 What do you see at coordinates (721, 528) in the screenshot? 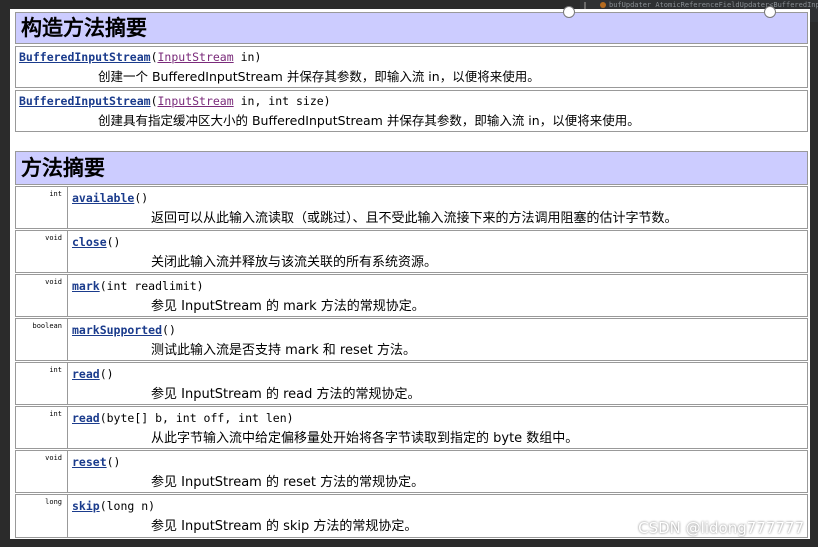
I see `csdn-watermark: CSDN @lidong777777` at bounding box center [721, 528].